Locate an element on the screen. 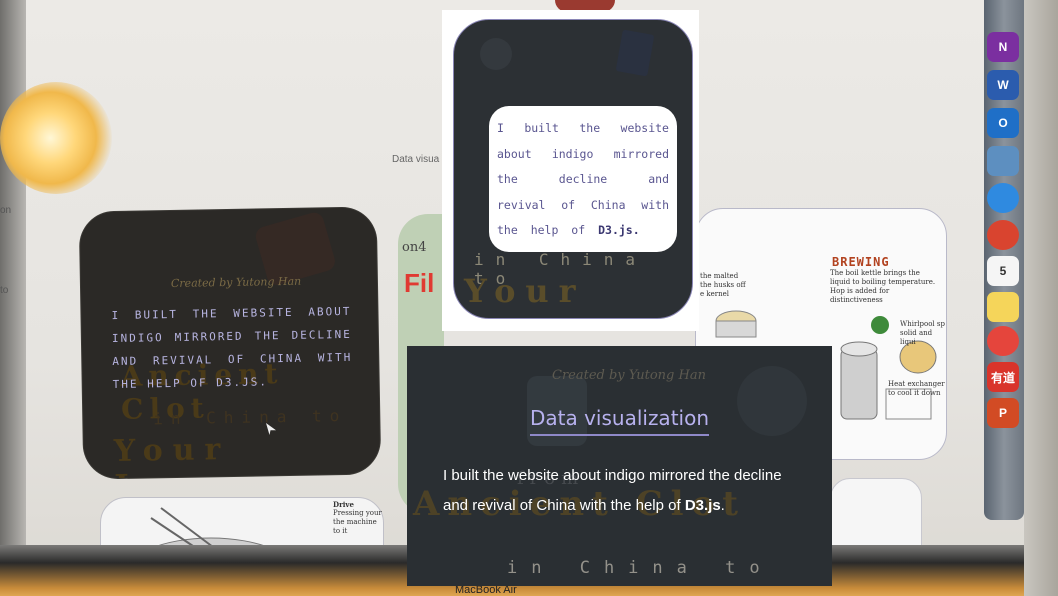  panel-heading: Data visualization is located at coordinates (619, 421).